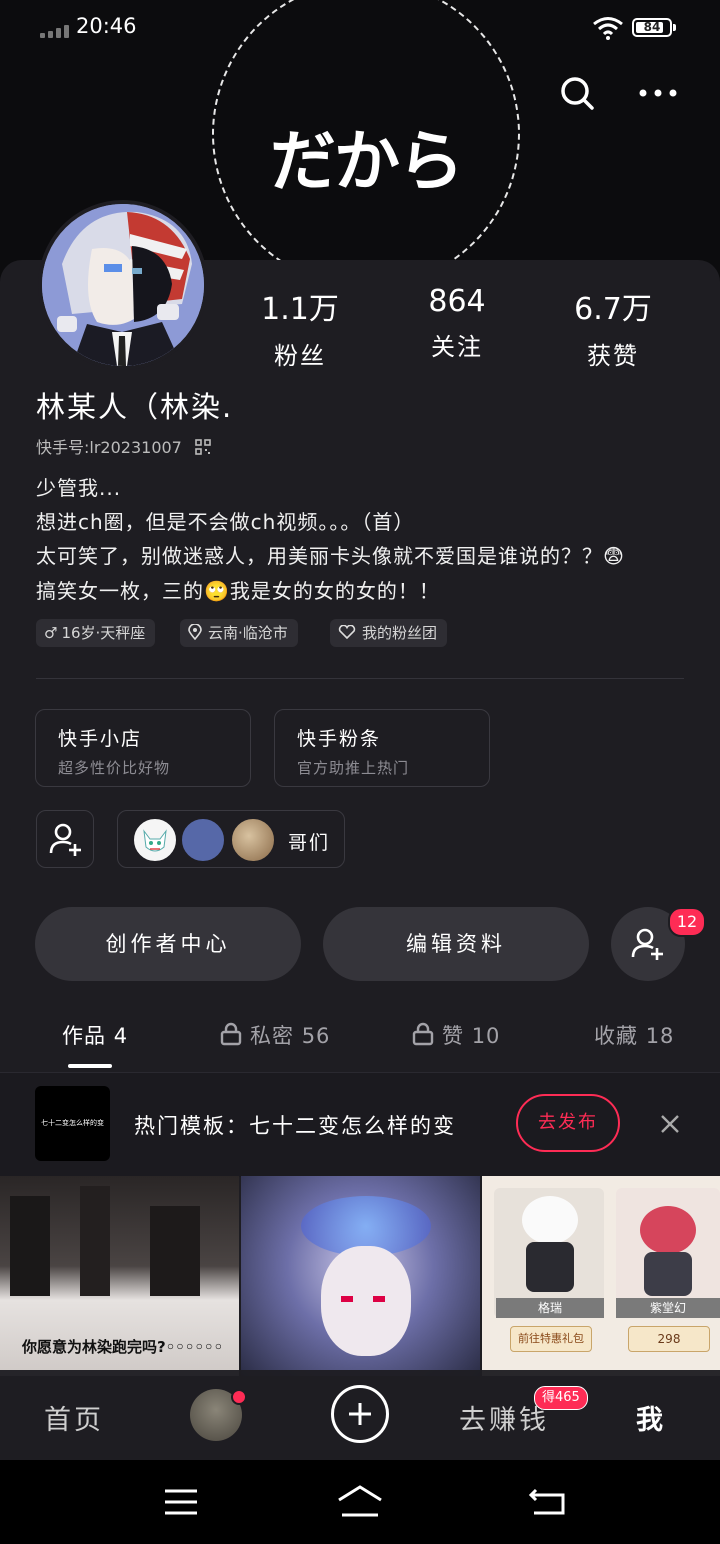 The image size is (720, 1544). What do you see at coordinates (239, 633) in the screenshot?
I see `tag-location: 云南·临沧市` at bounding box center [239, 633].